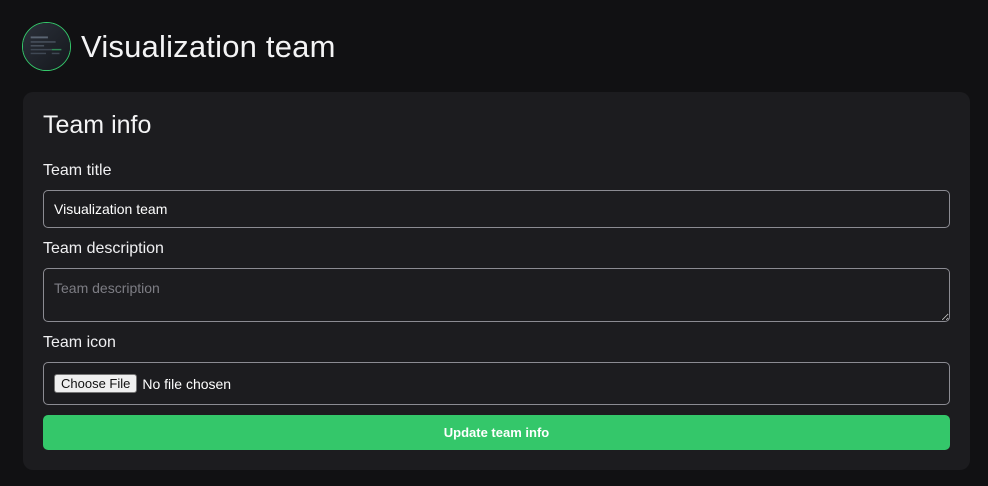 The image size is (988, 486). What do you see at coordinates (96, 383) in the screenshot?
I see `choose-file-button: Choose File` at bounding box center [96, 383].